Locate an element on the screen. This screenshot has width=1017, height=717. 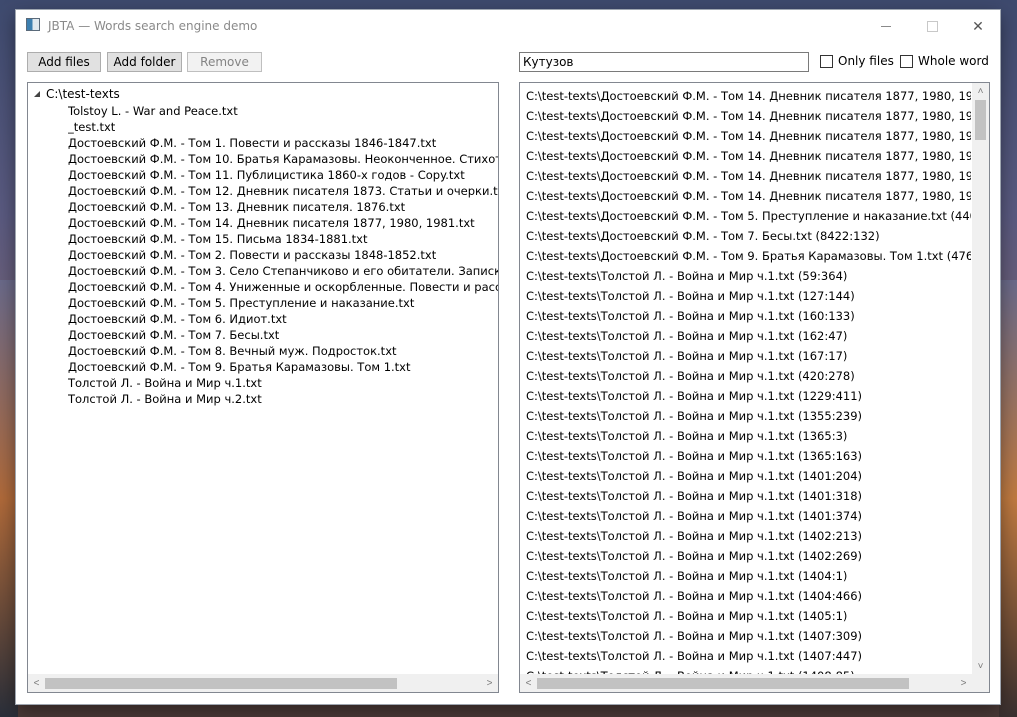
only-files-checkbox: Only files is located at coordinates (857, 61).